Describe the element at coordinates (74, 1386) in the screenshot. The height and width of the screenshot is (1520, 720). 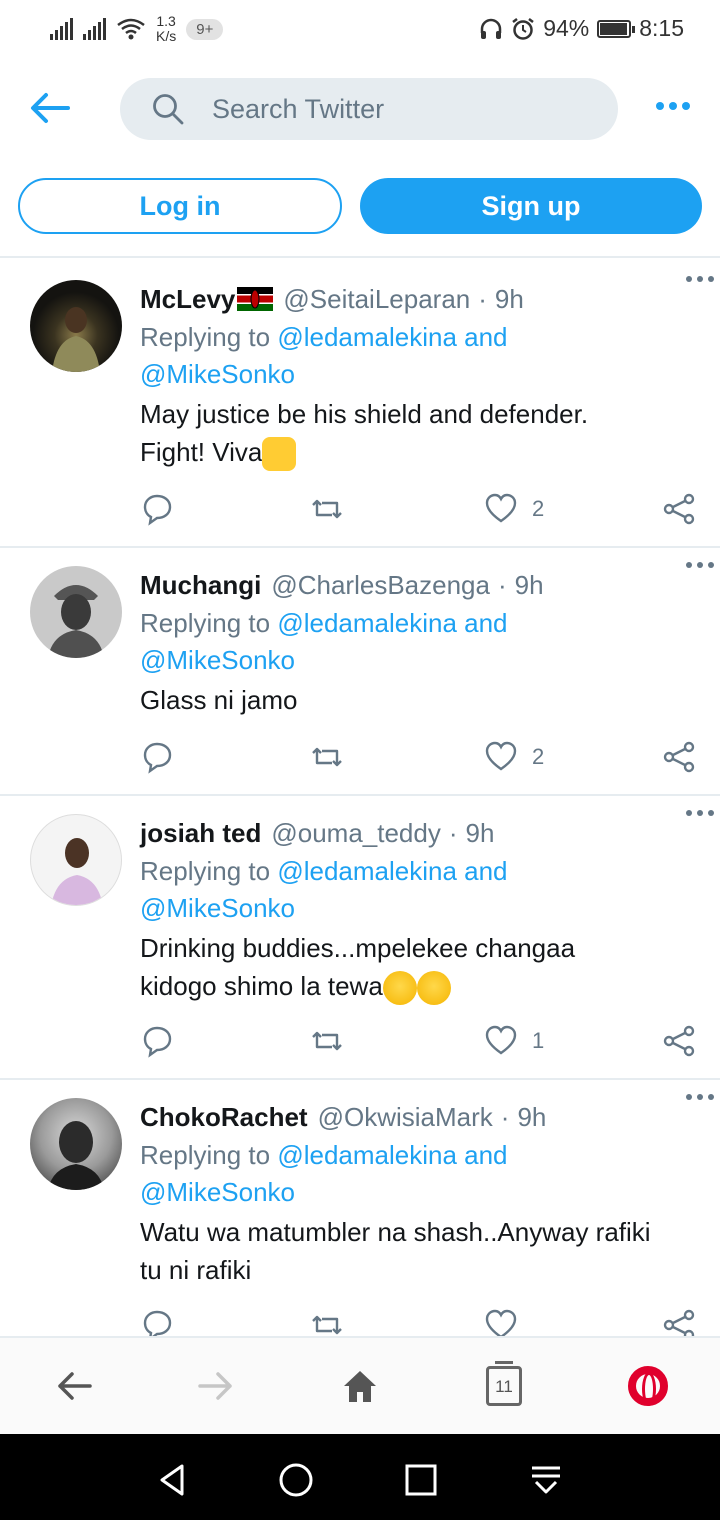
I see `browser-back-icon` at that location.